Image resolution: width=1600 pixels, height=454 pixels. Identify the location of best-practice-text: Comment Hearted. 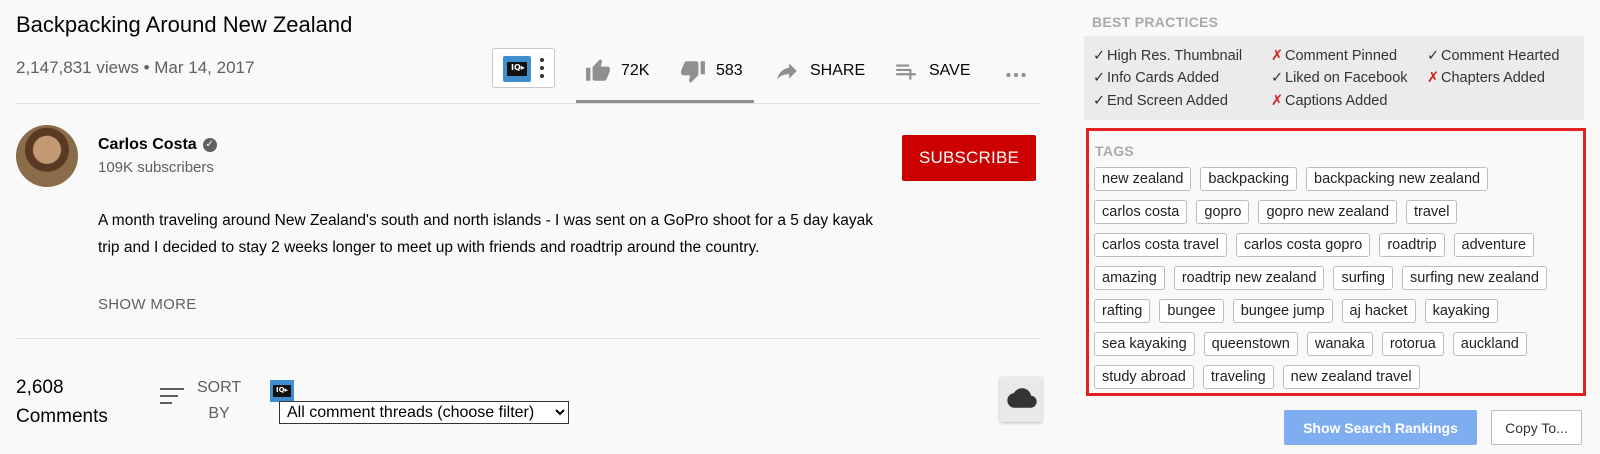
(1500, 56).